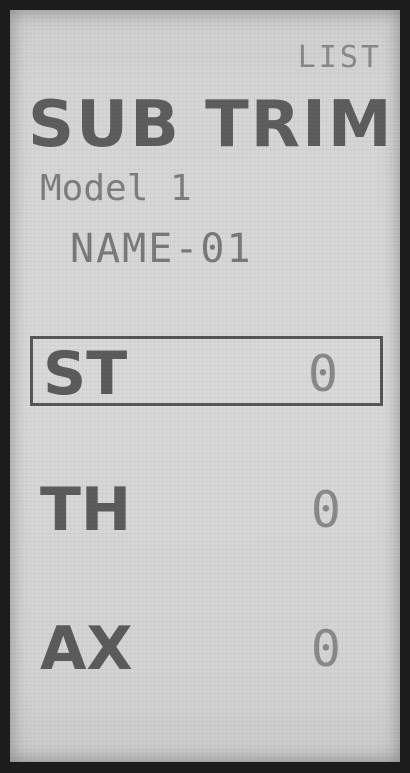  What do you see at coordinates (161, 249) in the screenshot?
I see `model-name: NAME-01` at bounding box center [161, 249].